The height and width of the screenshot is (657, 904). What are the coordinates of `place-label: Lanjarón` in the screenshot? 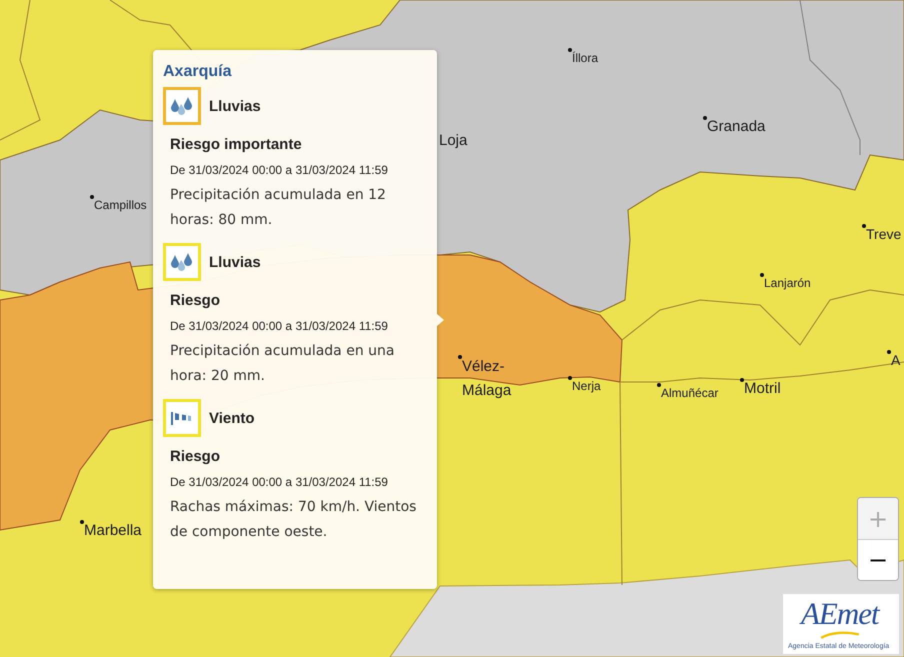 It's located at (787, 283).